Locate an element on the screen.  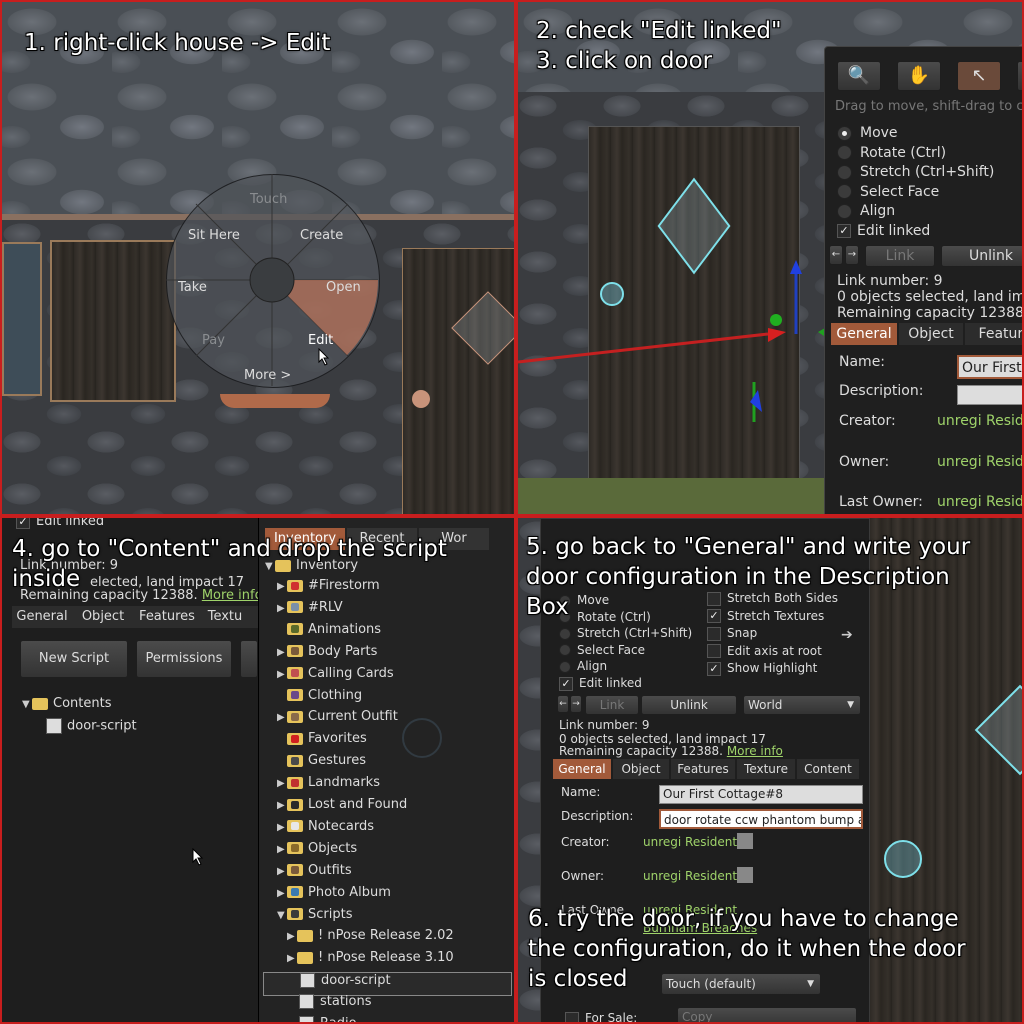
inventory-folder-npose-release-3-10: ▶ ! nPose Release 3.10 is located at coordinates (370, 961).